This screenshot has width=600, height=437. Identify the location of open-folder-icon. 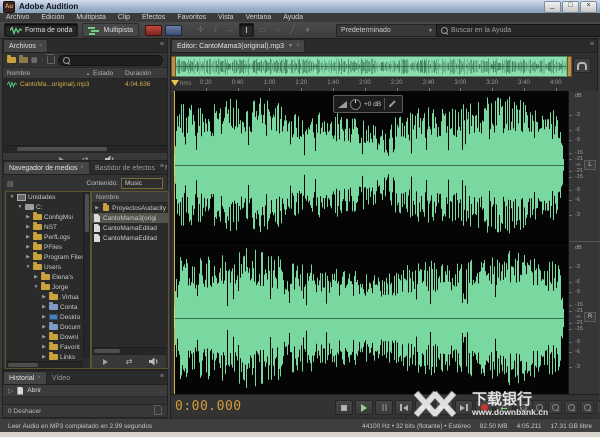
(11, 59).